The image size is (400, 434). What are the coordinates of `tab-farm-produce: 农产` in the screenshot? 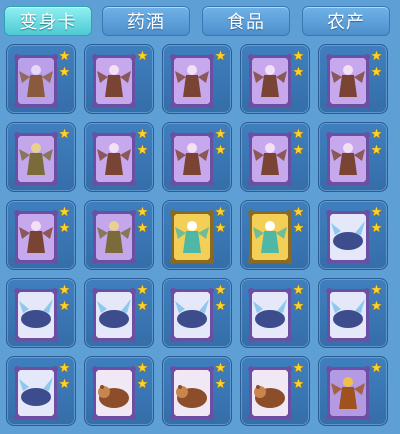 It's located at (346, 21).